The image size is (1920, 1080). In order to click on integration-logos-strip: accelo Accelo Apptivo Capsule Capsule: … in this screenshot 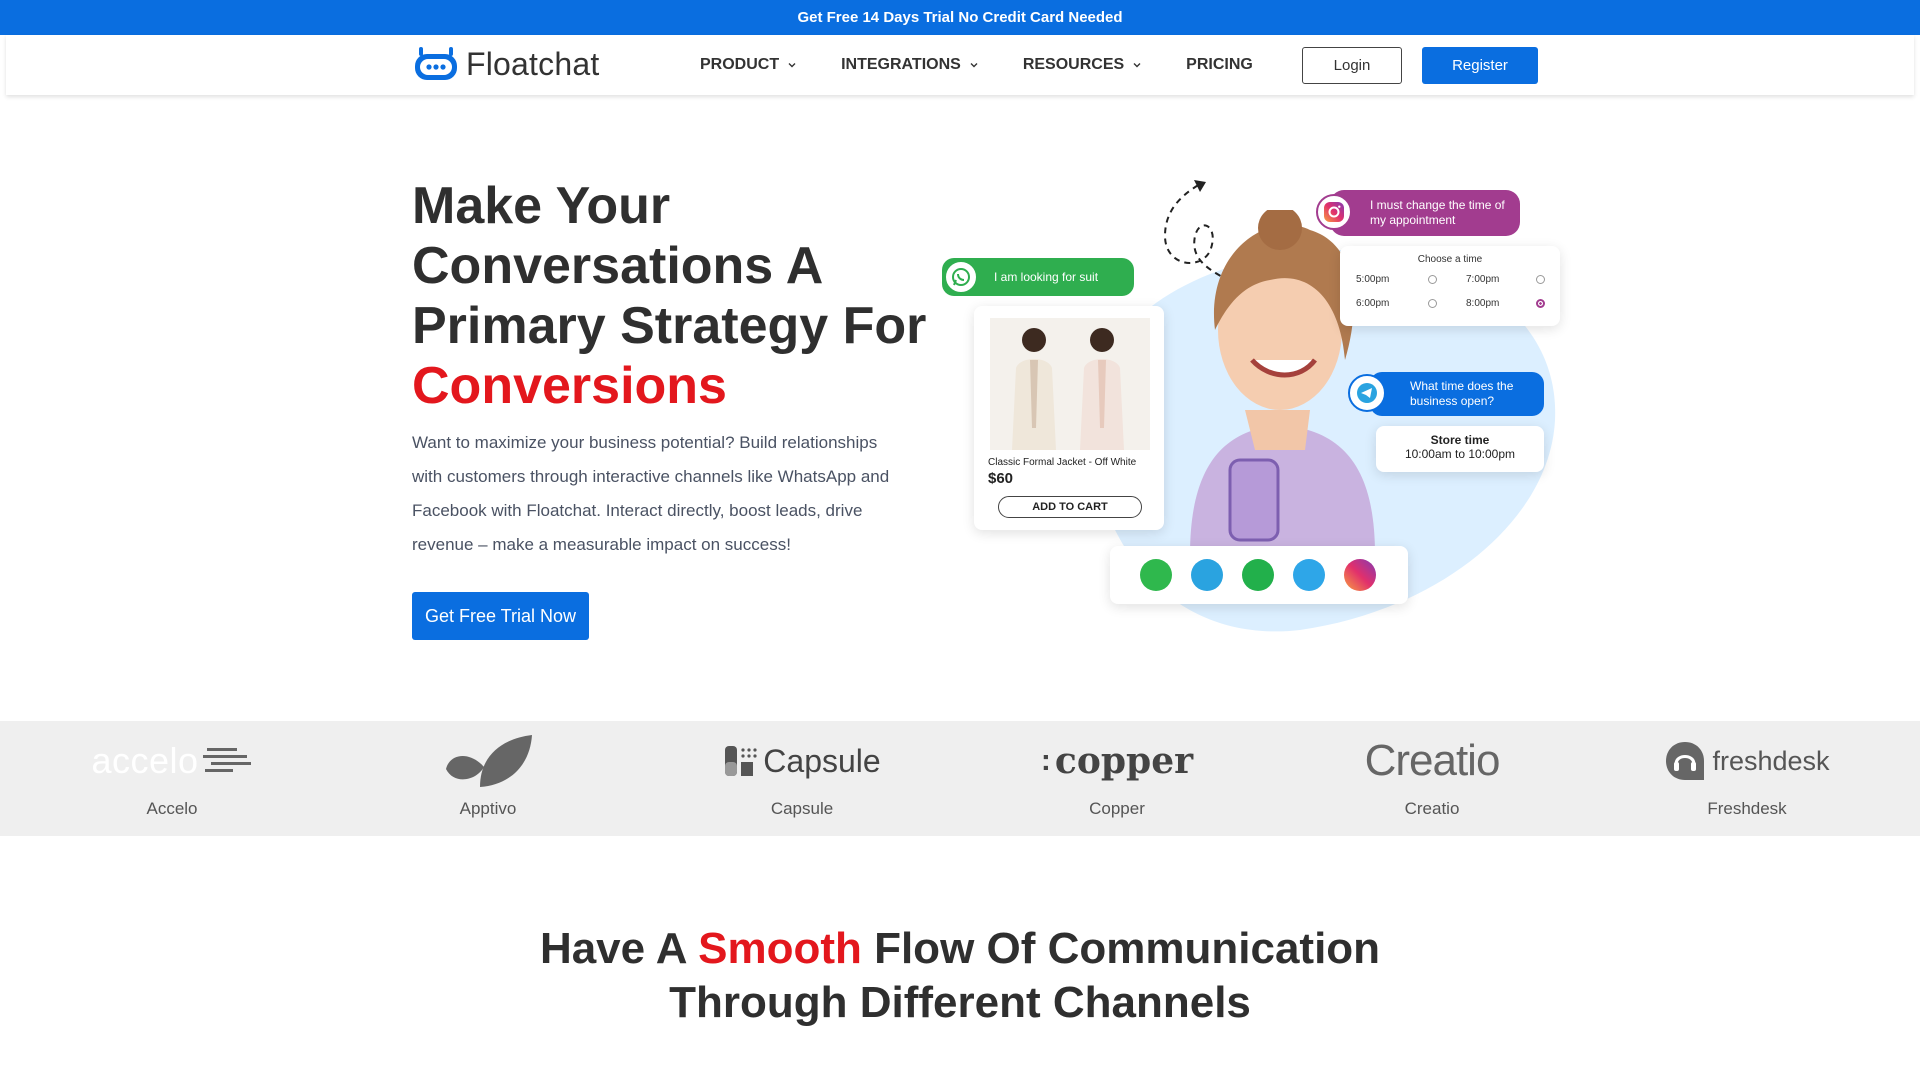, I will do `click(960, 778)`.